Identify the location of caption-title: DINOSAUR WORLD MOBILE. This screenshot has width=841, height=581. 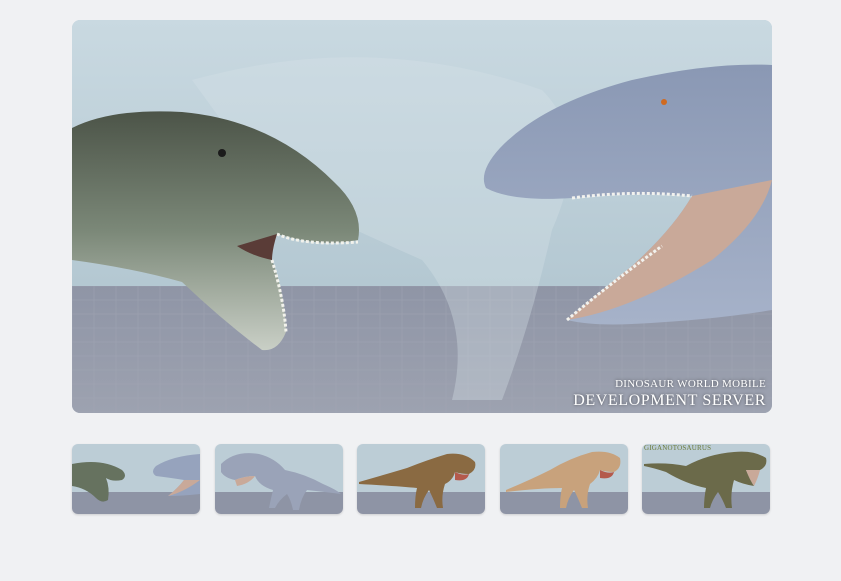
(690, 384).